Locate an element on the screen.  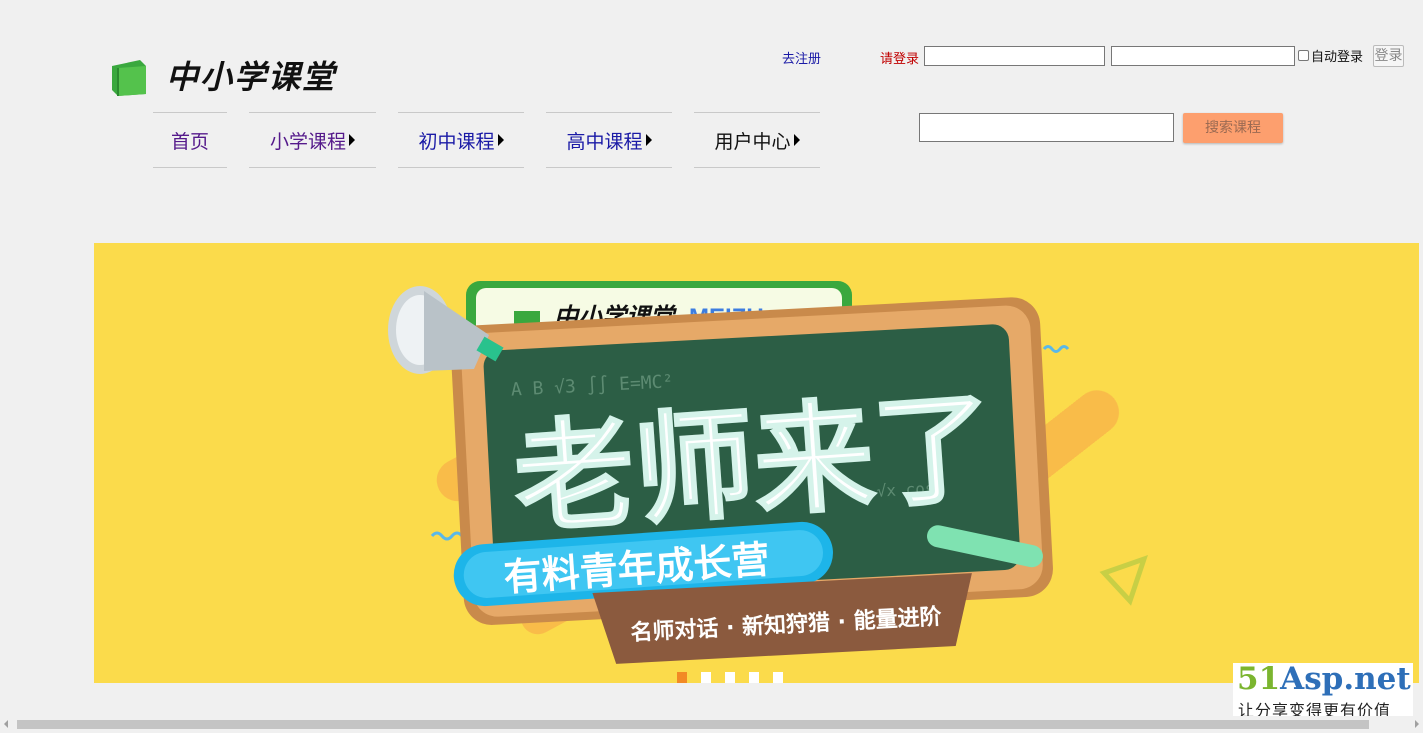
nav-item-user-center: 用户中心 is located at coordinates (757, 140).